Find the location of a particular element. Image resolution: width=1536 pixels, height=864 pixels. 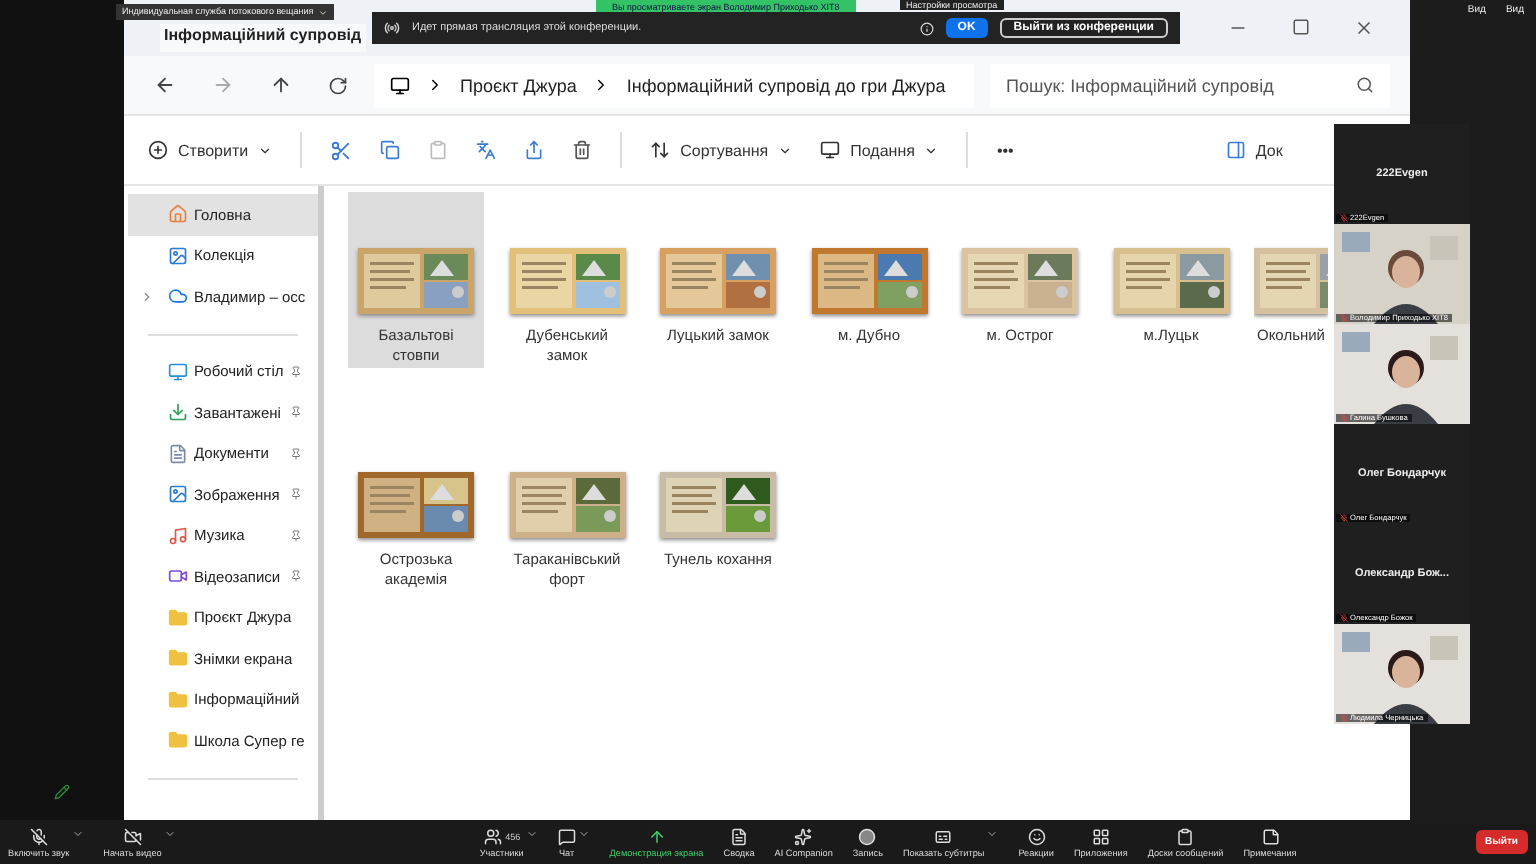

apps-icon is located at coordinates (1100, 836).